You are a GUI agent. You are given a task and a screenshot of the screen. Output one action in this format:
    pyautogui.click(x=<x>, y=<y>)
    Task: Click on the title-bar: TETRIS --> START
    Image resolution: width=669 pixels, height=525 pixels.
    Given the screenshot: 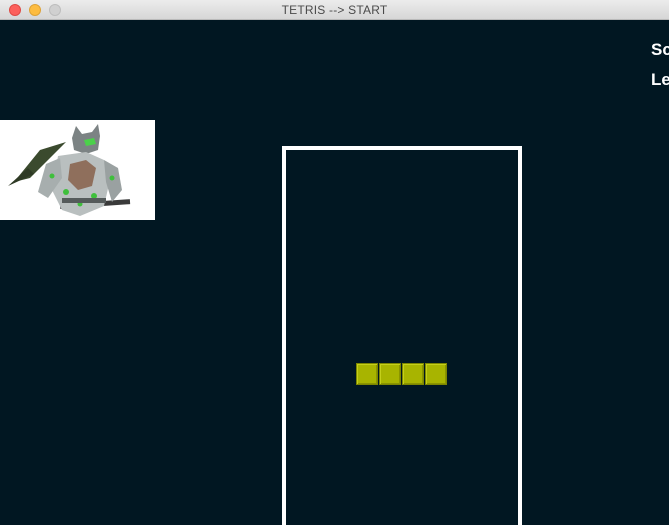 What is the action you would take?
    pyautogui.click(x=334, y=10)
    